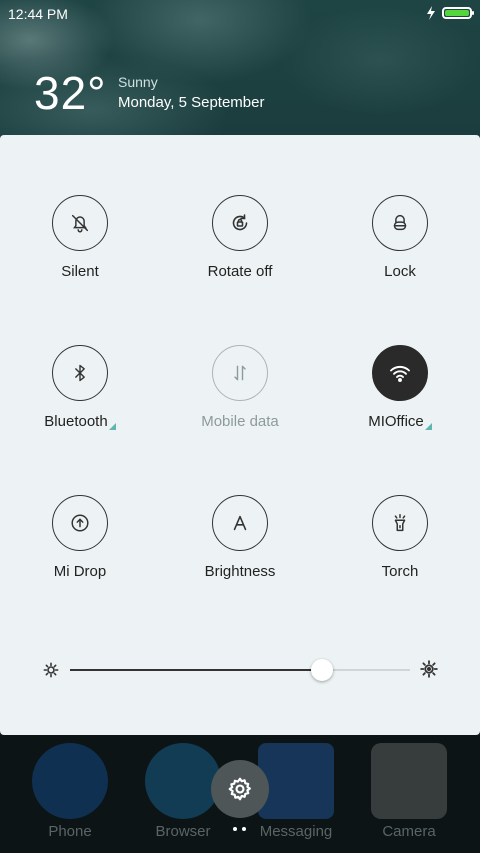 Image resolution: width=480 pixels, height=853 pixels. I want to click on lock-icon, so click(400, 223).